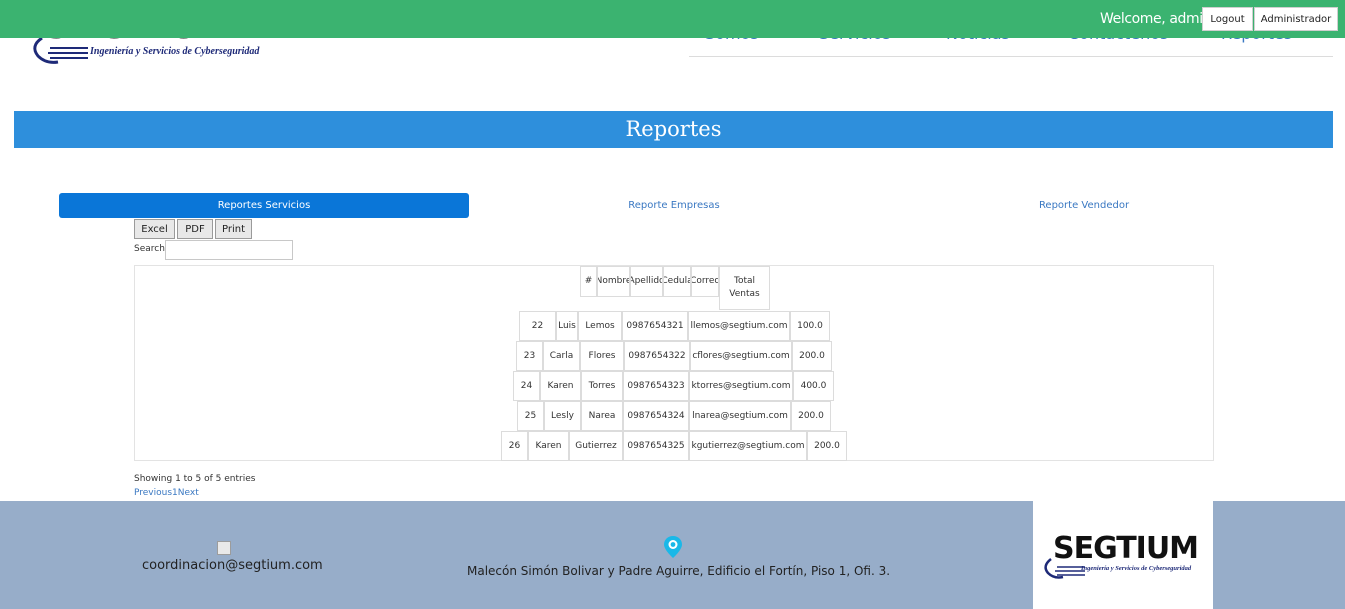 The image size is (1345, 609). What do you see at coordinates (530, 416) in the screenshot?
I see `table-cell: 25` at bounding box center [530, 416].